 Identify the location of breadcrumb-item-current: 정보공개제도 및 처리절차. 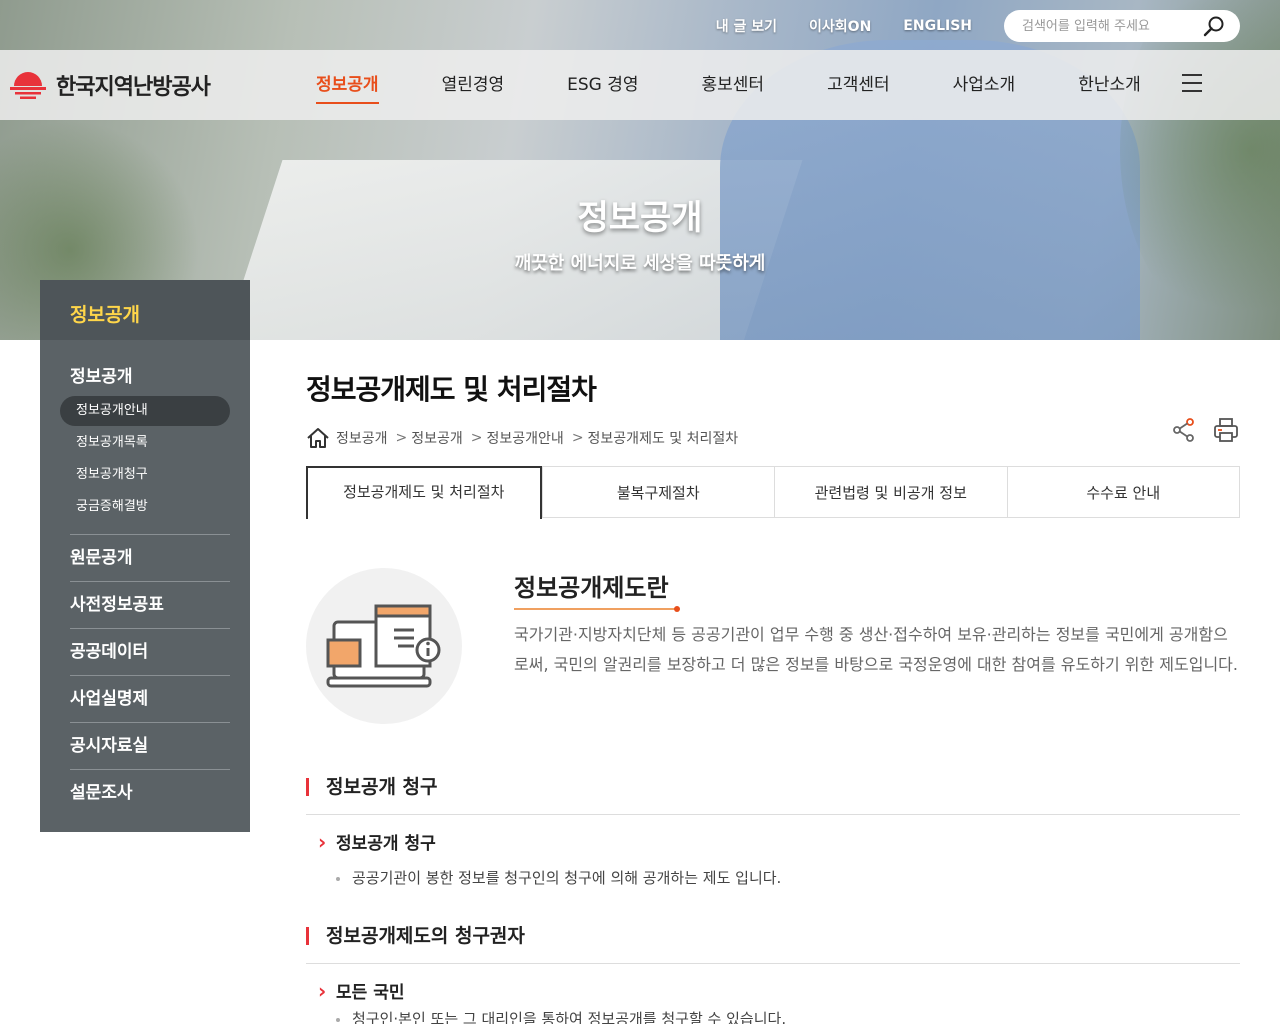
(663, 439).